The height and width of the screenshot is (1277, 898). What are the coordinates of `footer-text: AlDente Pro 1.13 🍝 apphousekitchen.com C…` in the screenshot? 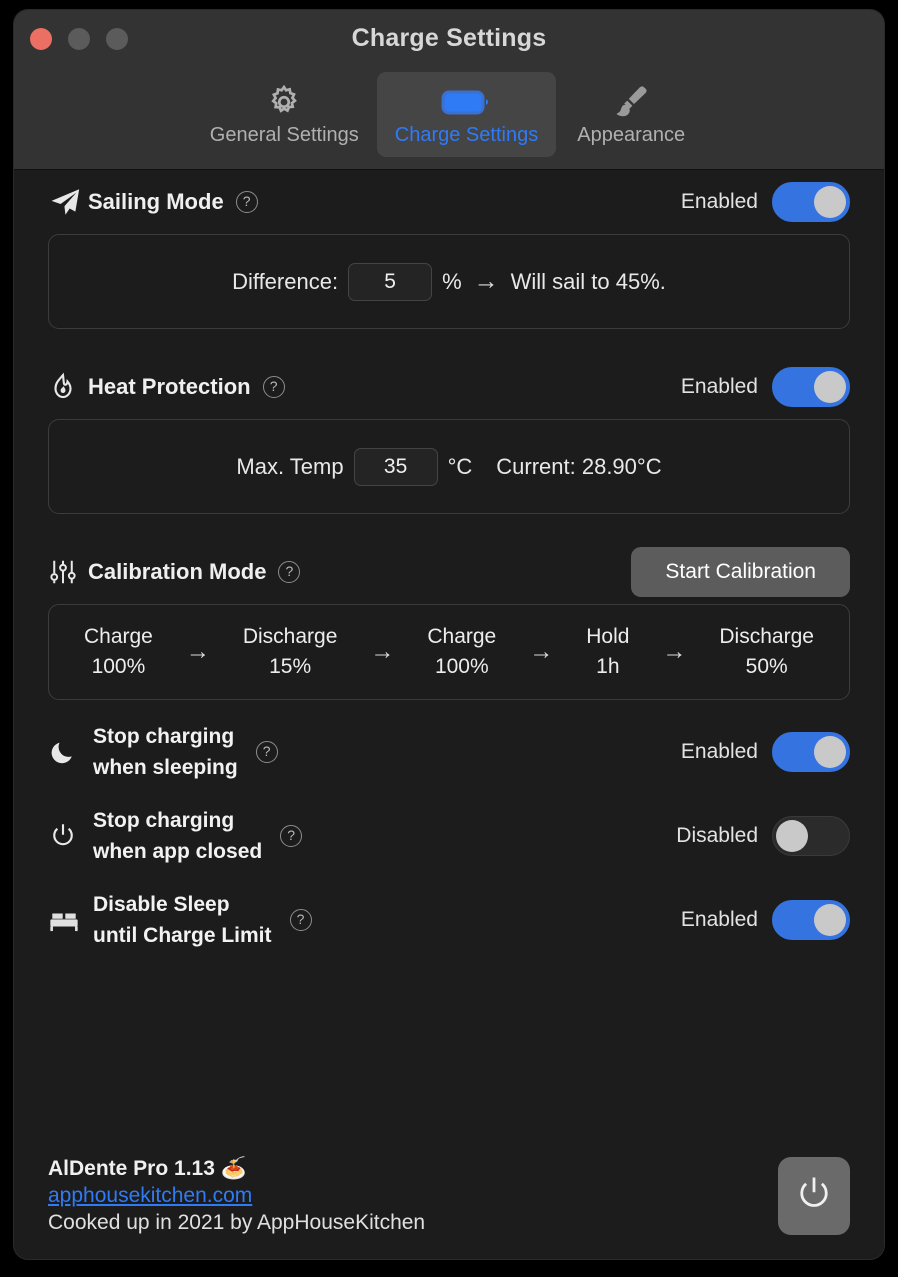 It's located at (236, 1196).